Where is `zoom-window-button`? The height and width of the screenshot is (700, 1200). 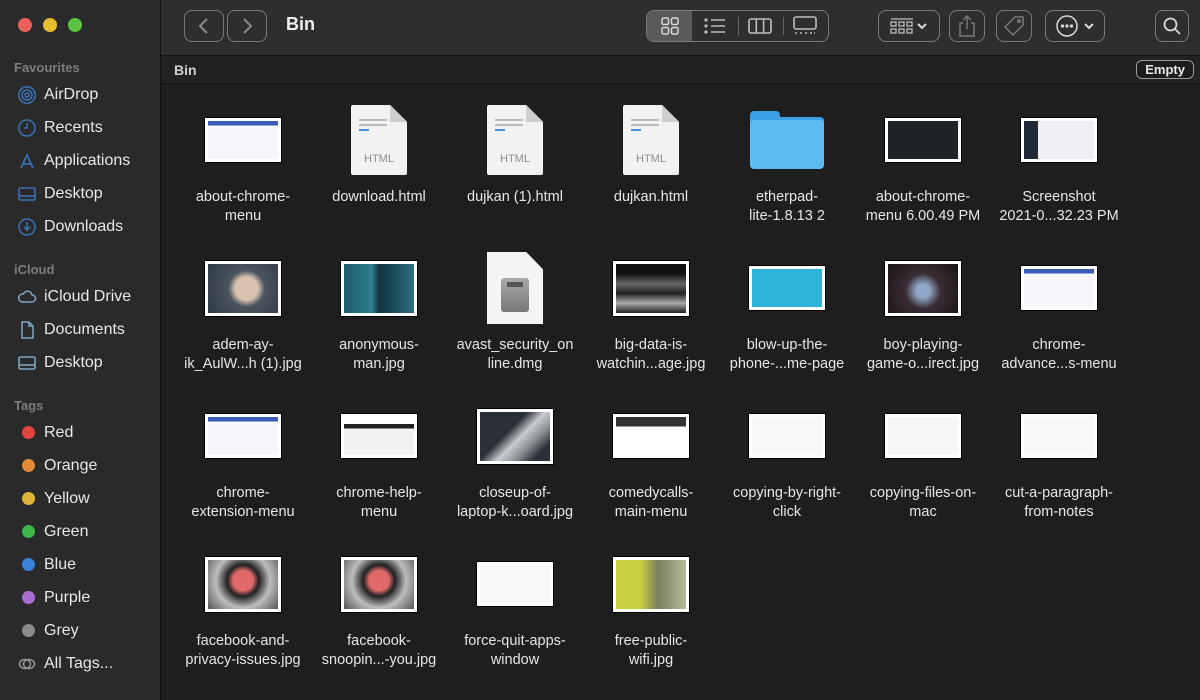 zoom-window-button is located at coordinates (75, 25).